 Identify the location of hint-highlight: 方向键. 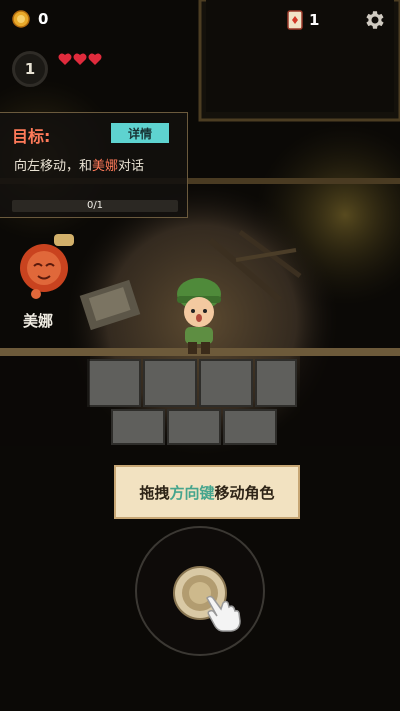
(192, 492).